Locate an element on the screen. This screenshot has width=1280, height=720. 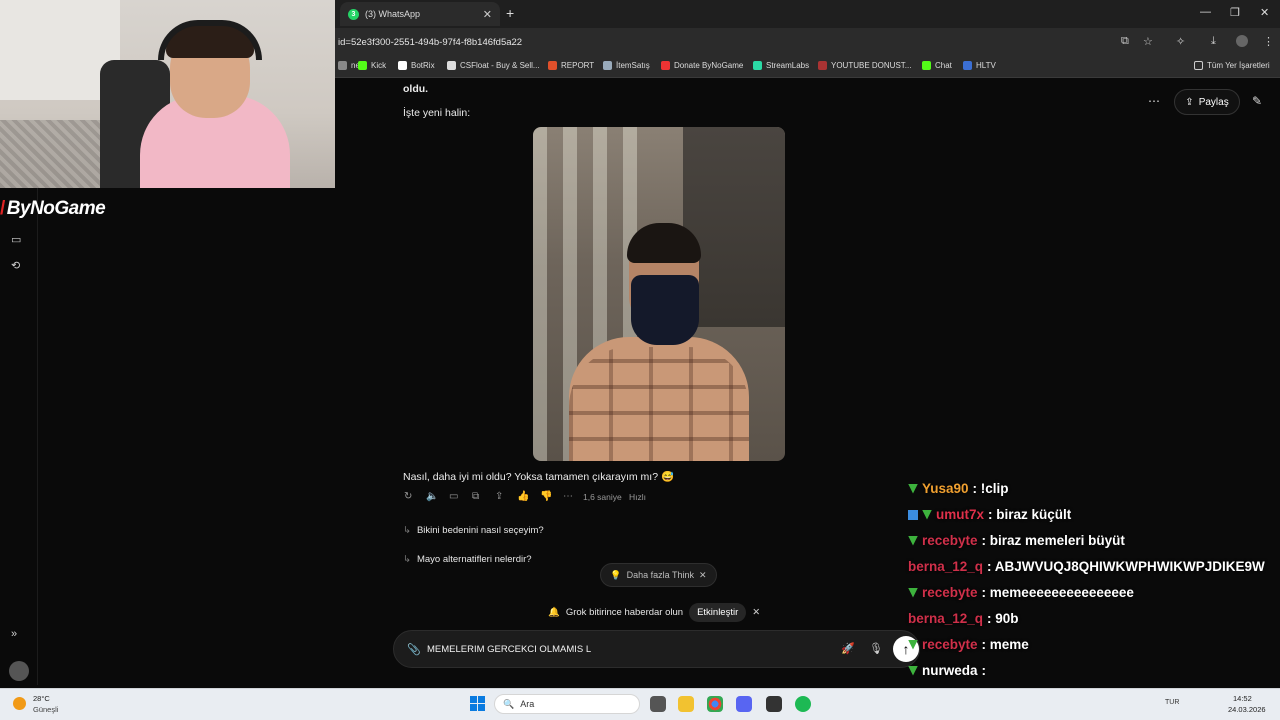
folder-icon: ▭ is located at coordinates (16, 239).